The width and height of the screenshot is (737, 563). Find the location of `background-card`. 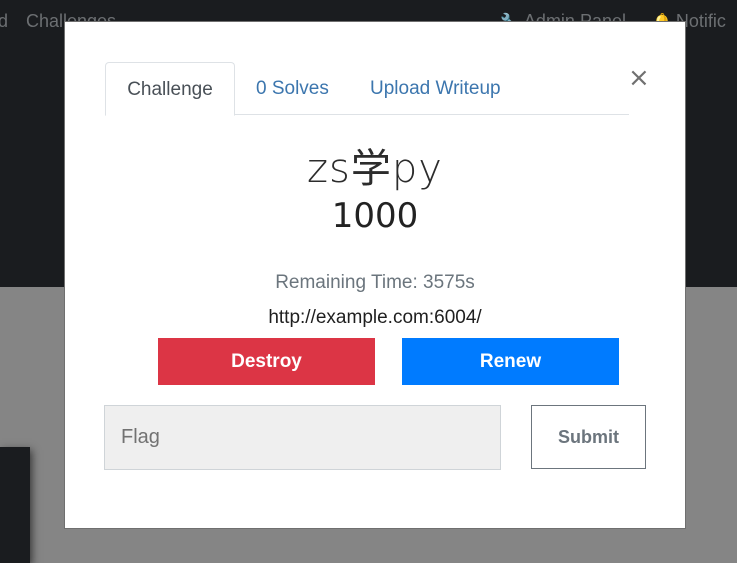

background-card is located at coordinates (15, 505).